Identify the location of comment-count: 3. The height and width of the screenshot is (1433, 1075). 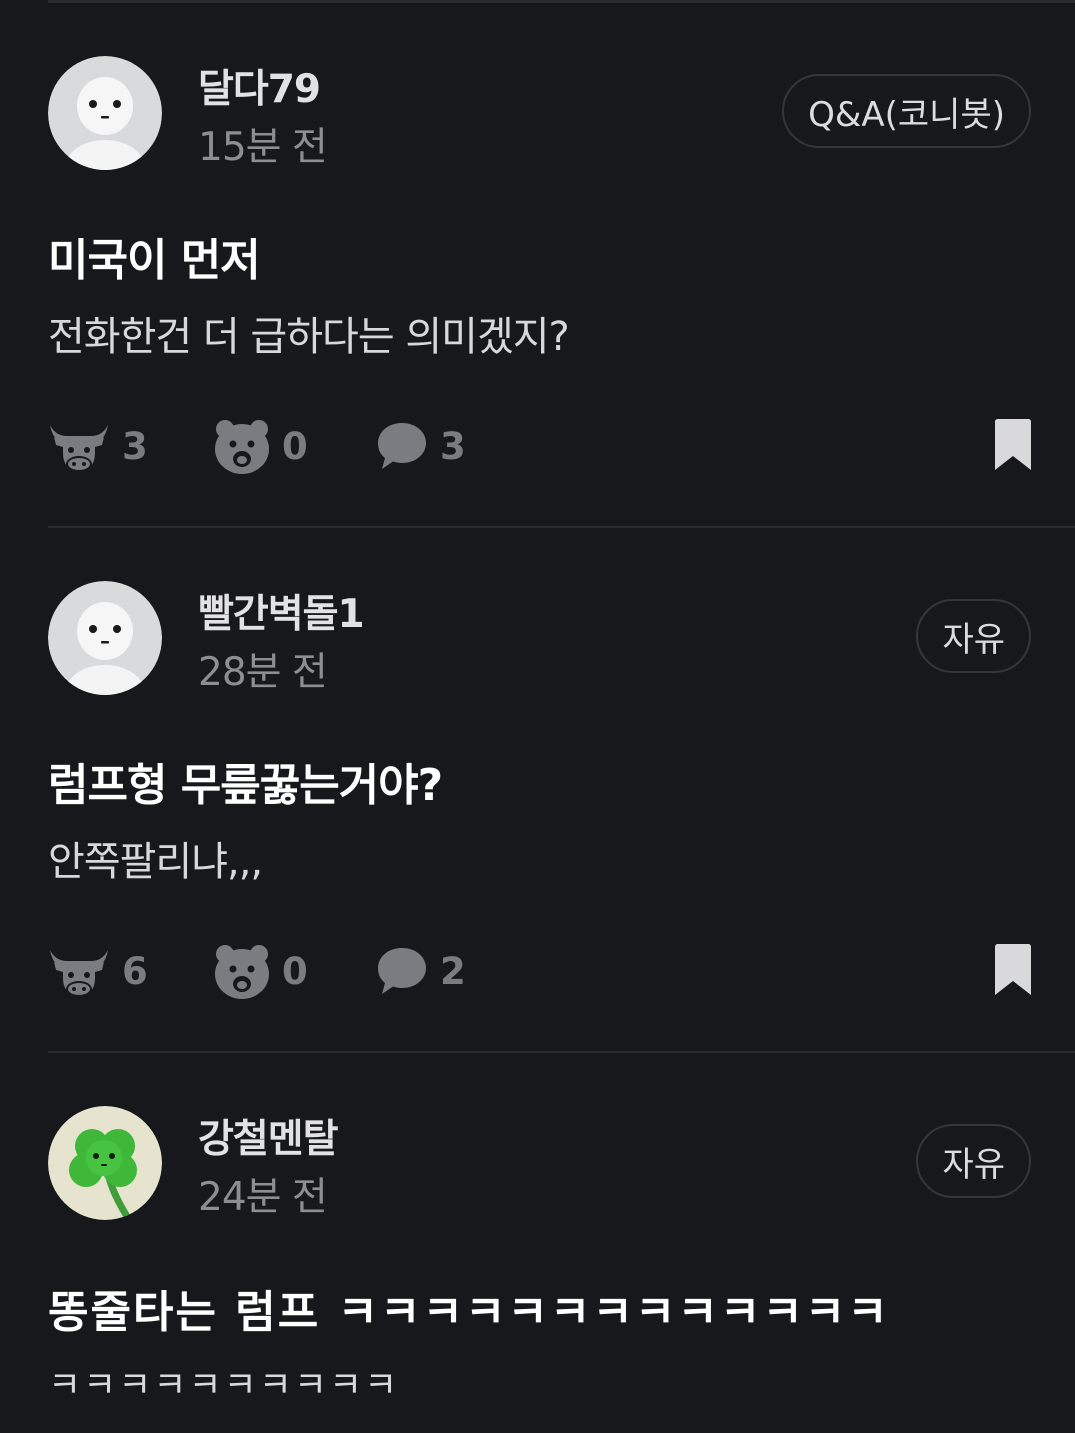
(453, 446).